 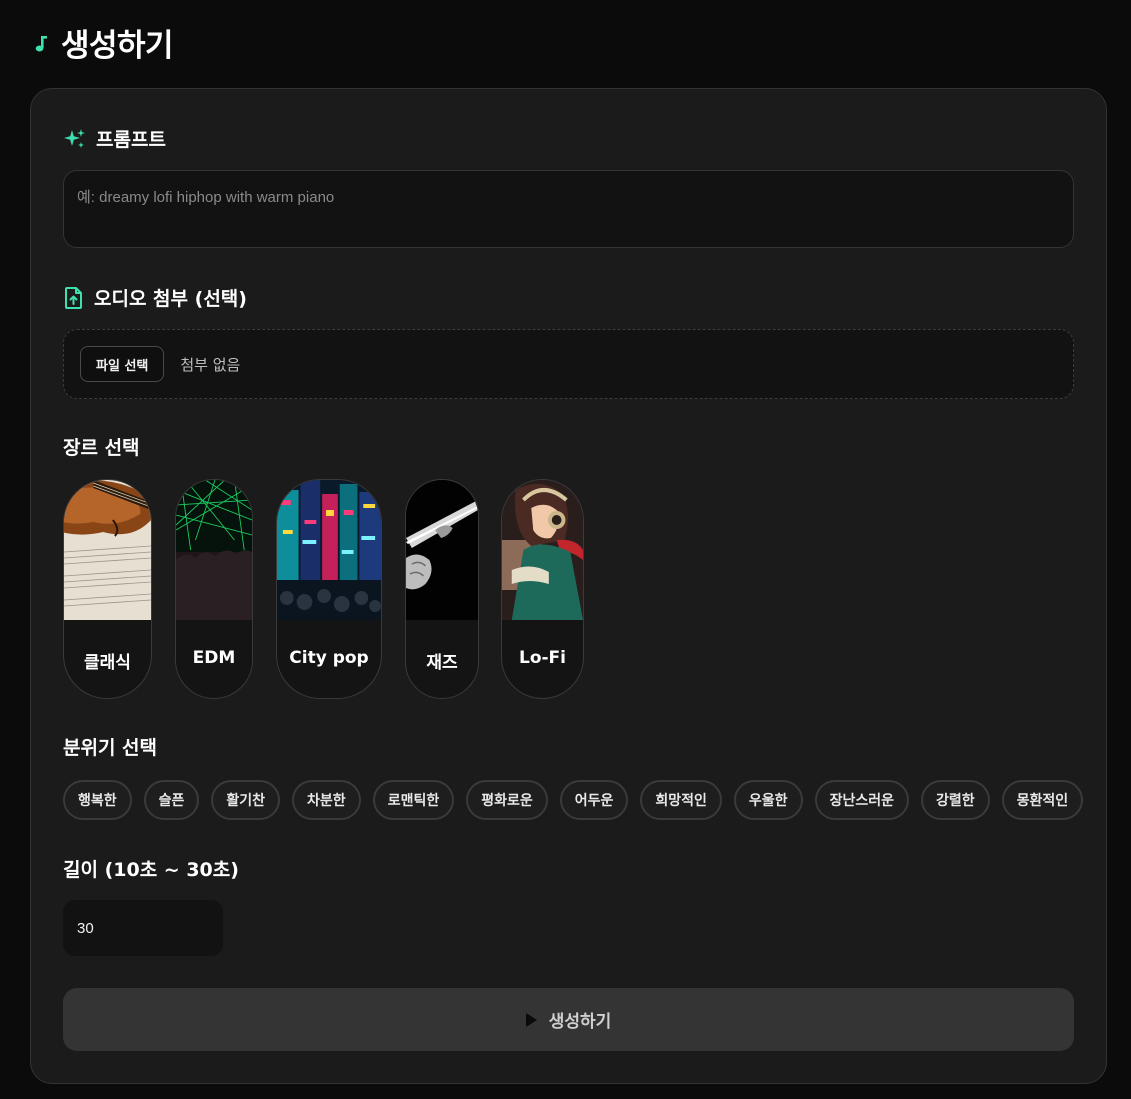 I want to click on generate-button: 생성하기, so click(x=568, y=1019).